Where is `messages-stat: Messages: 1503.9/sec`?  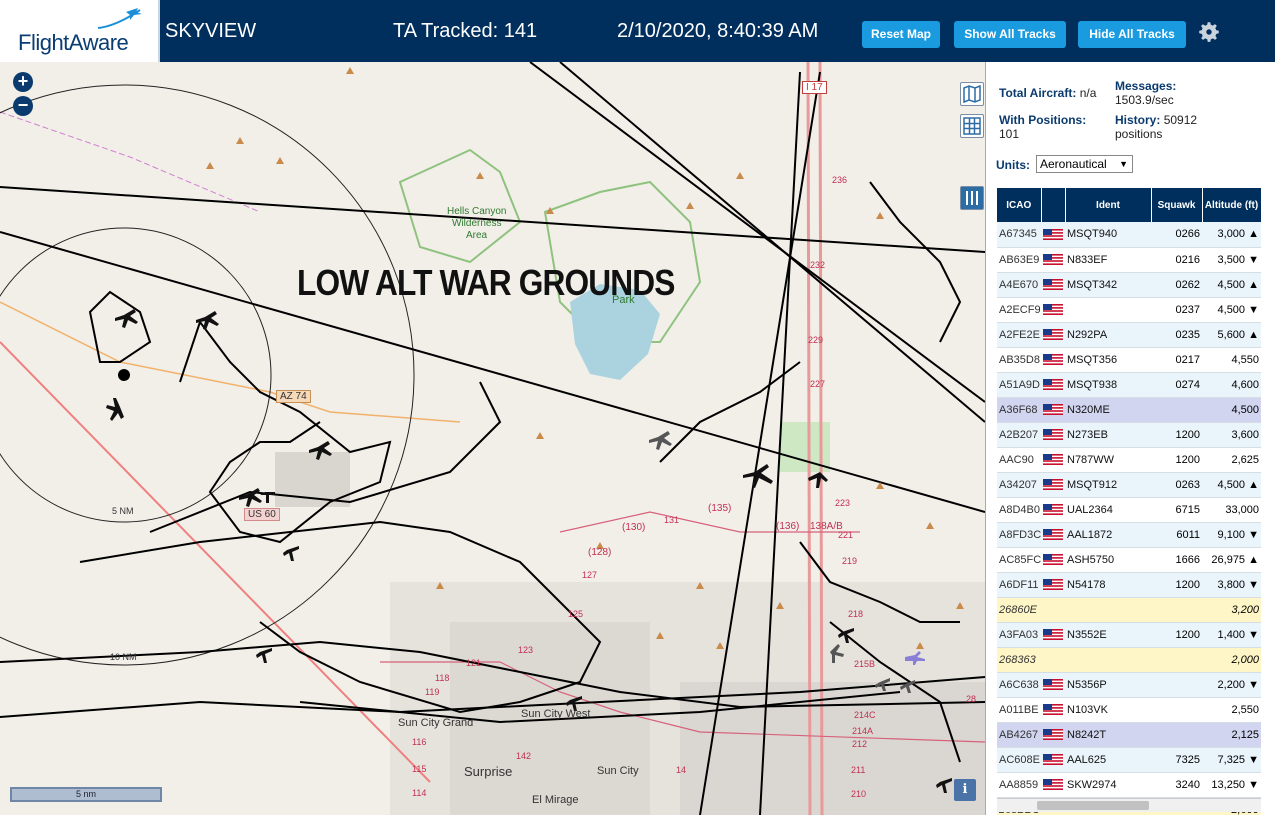 messages-stat: Messages: 1503.9/sec is located at coordinates (1145, 93).